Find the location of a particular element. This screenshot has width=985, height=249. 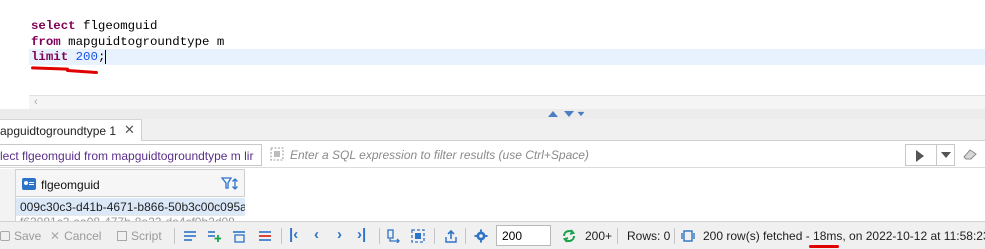

identifier-column: flgeomguid is located at coordinates (116, 26).